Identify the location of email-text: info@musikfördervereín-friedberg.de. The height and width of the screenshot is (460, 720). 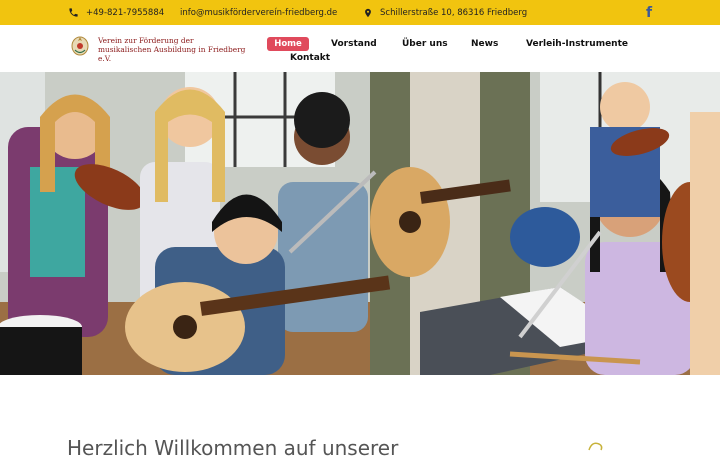
(258, 13).